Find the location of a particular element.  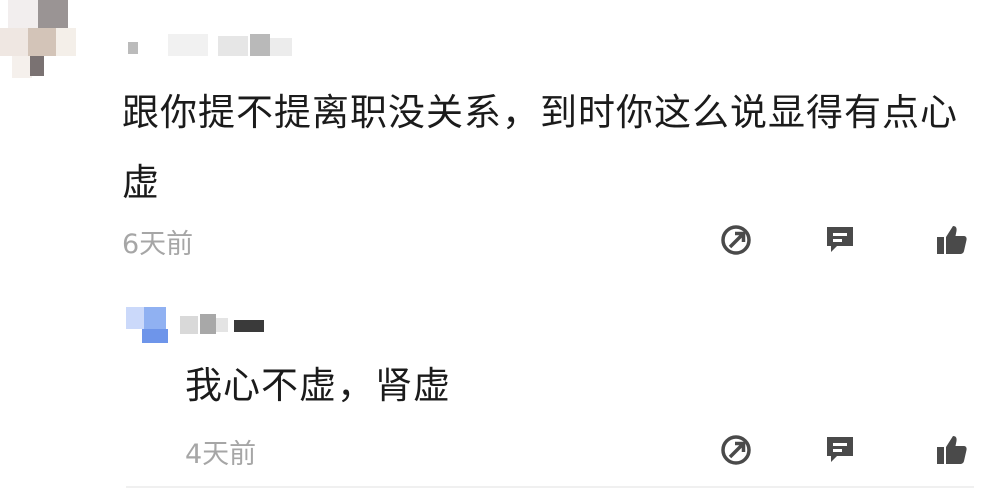

reply-reply-button is located at coordinates (840, 450).